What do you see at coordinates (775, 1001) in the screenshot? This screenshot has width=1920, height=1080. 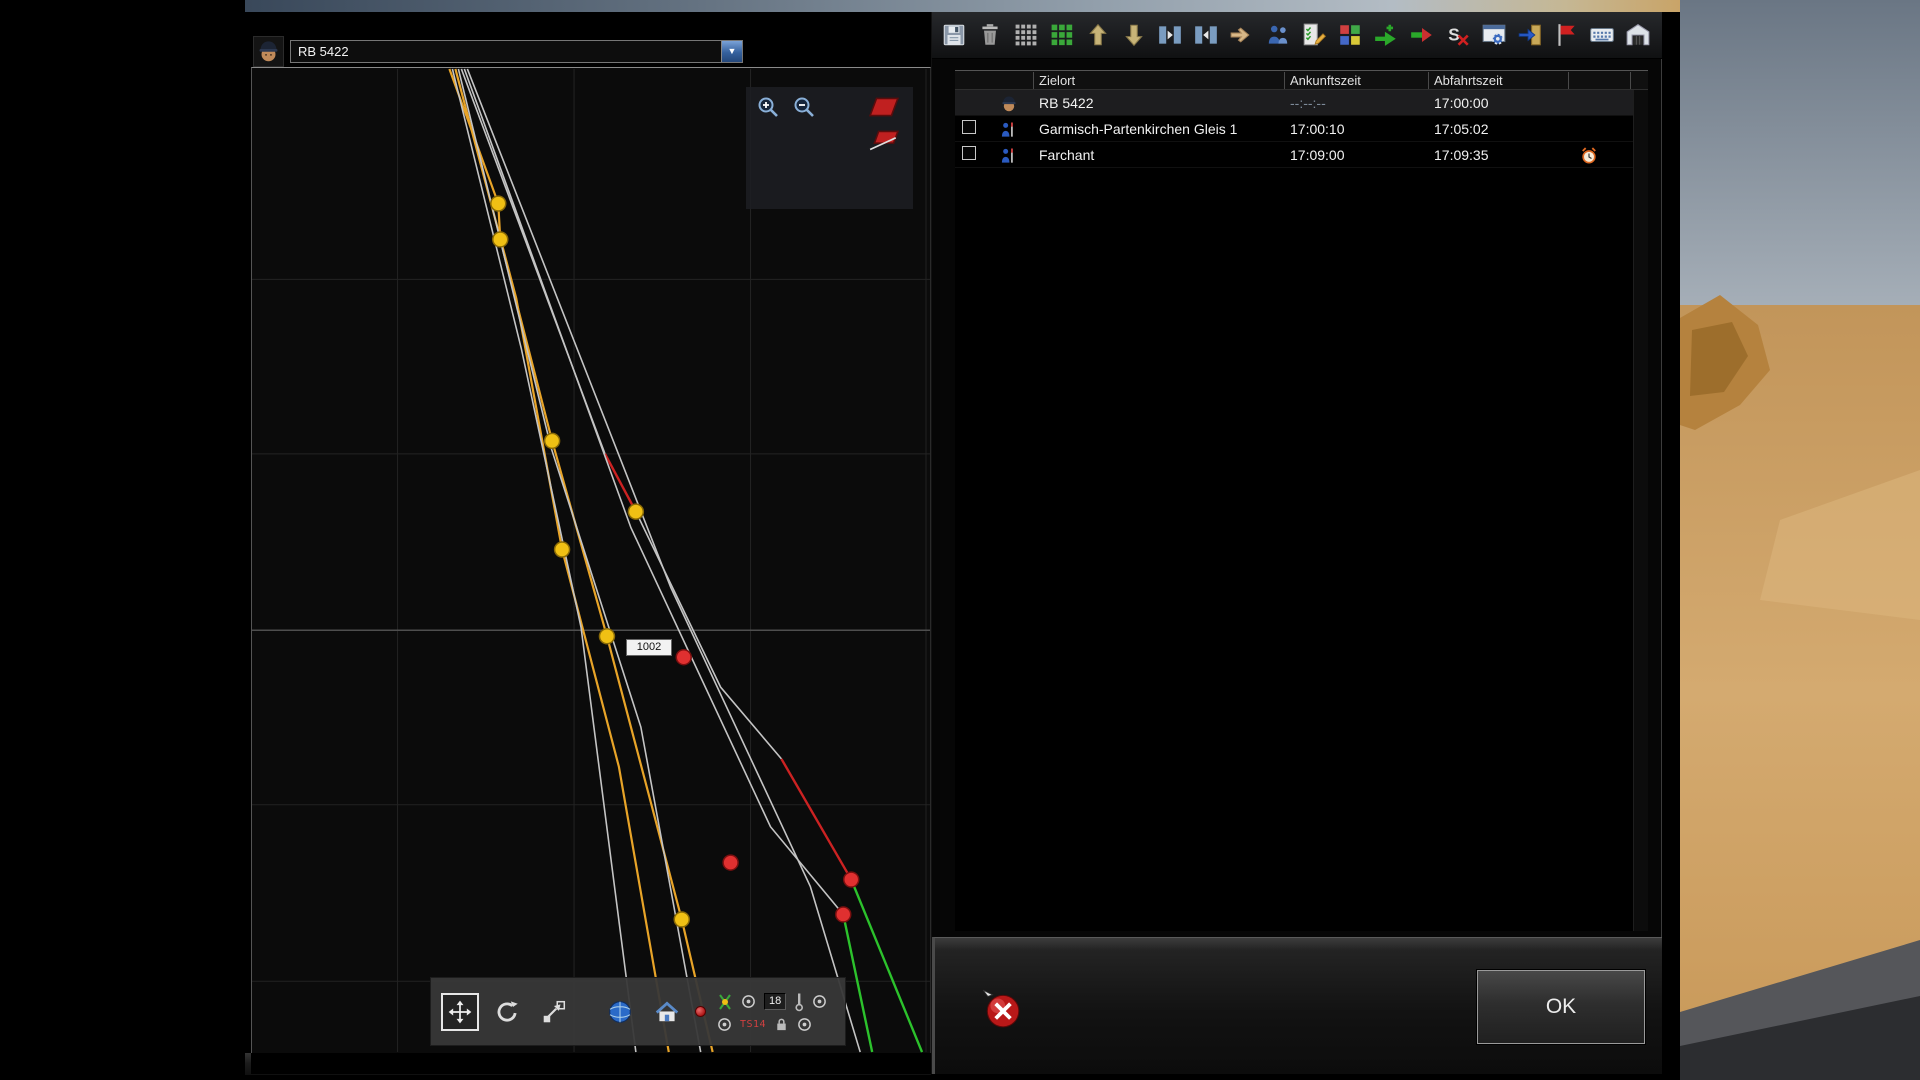 I see `speed-box: 18` at bounding box center [775, 1001].